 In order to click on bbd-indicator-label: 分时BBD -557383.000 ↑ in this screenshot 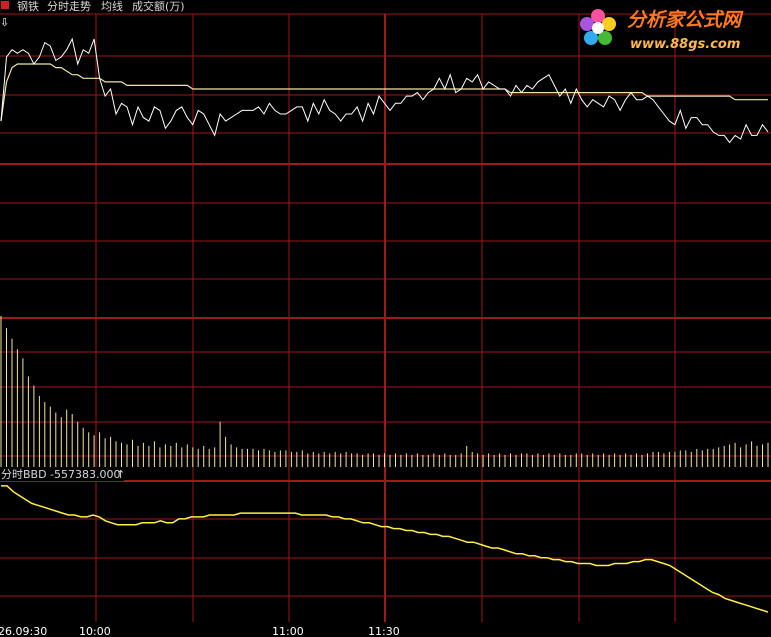, I will do `click(63, 474)`.